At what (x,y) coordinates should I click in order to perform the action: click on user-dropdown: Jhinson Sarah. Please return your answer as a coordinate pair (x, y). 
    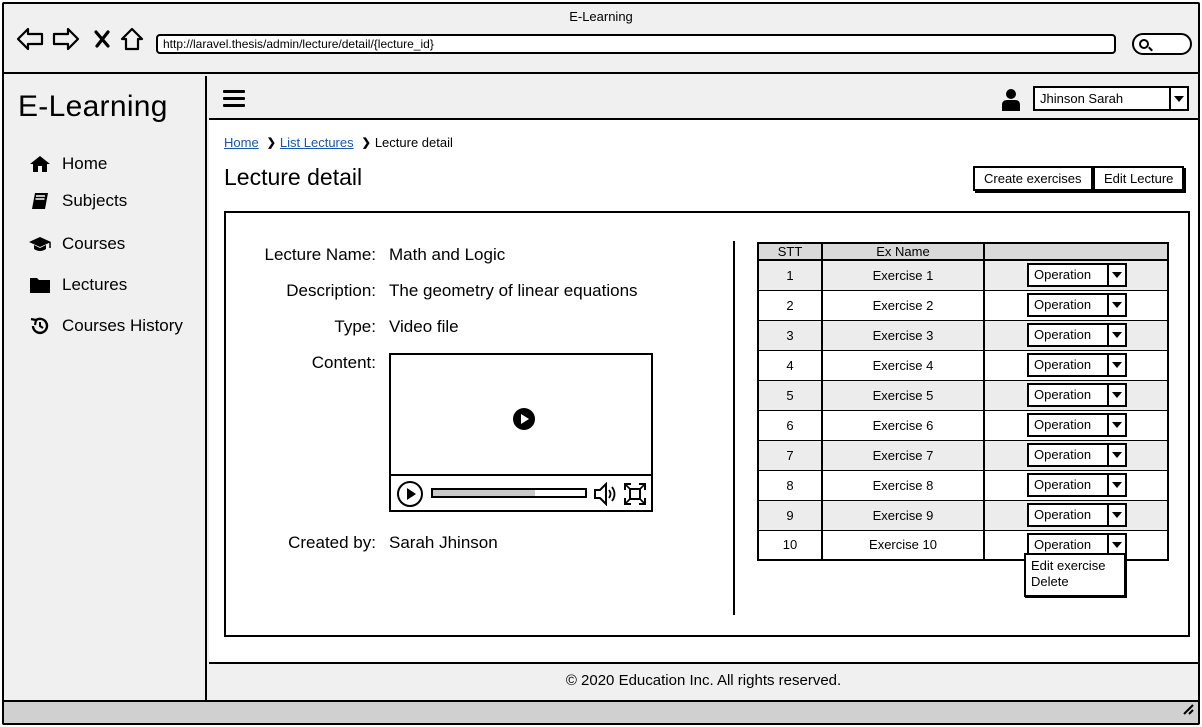
    Looking at the image, I should click on (1111, 98).